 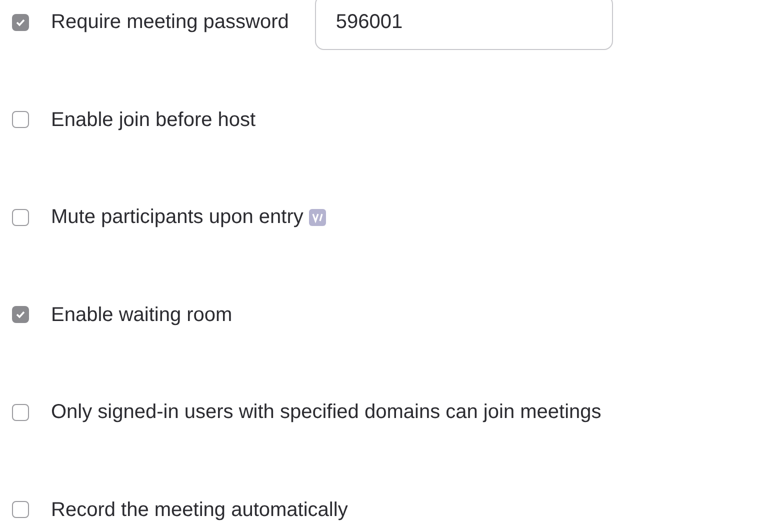 I want to click on password-field: 596001, so click(x=463, y=25).